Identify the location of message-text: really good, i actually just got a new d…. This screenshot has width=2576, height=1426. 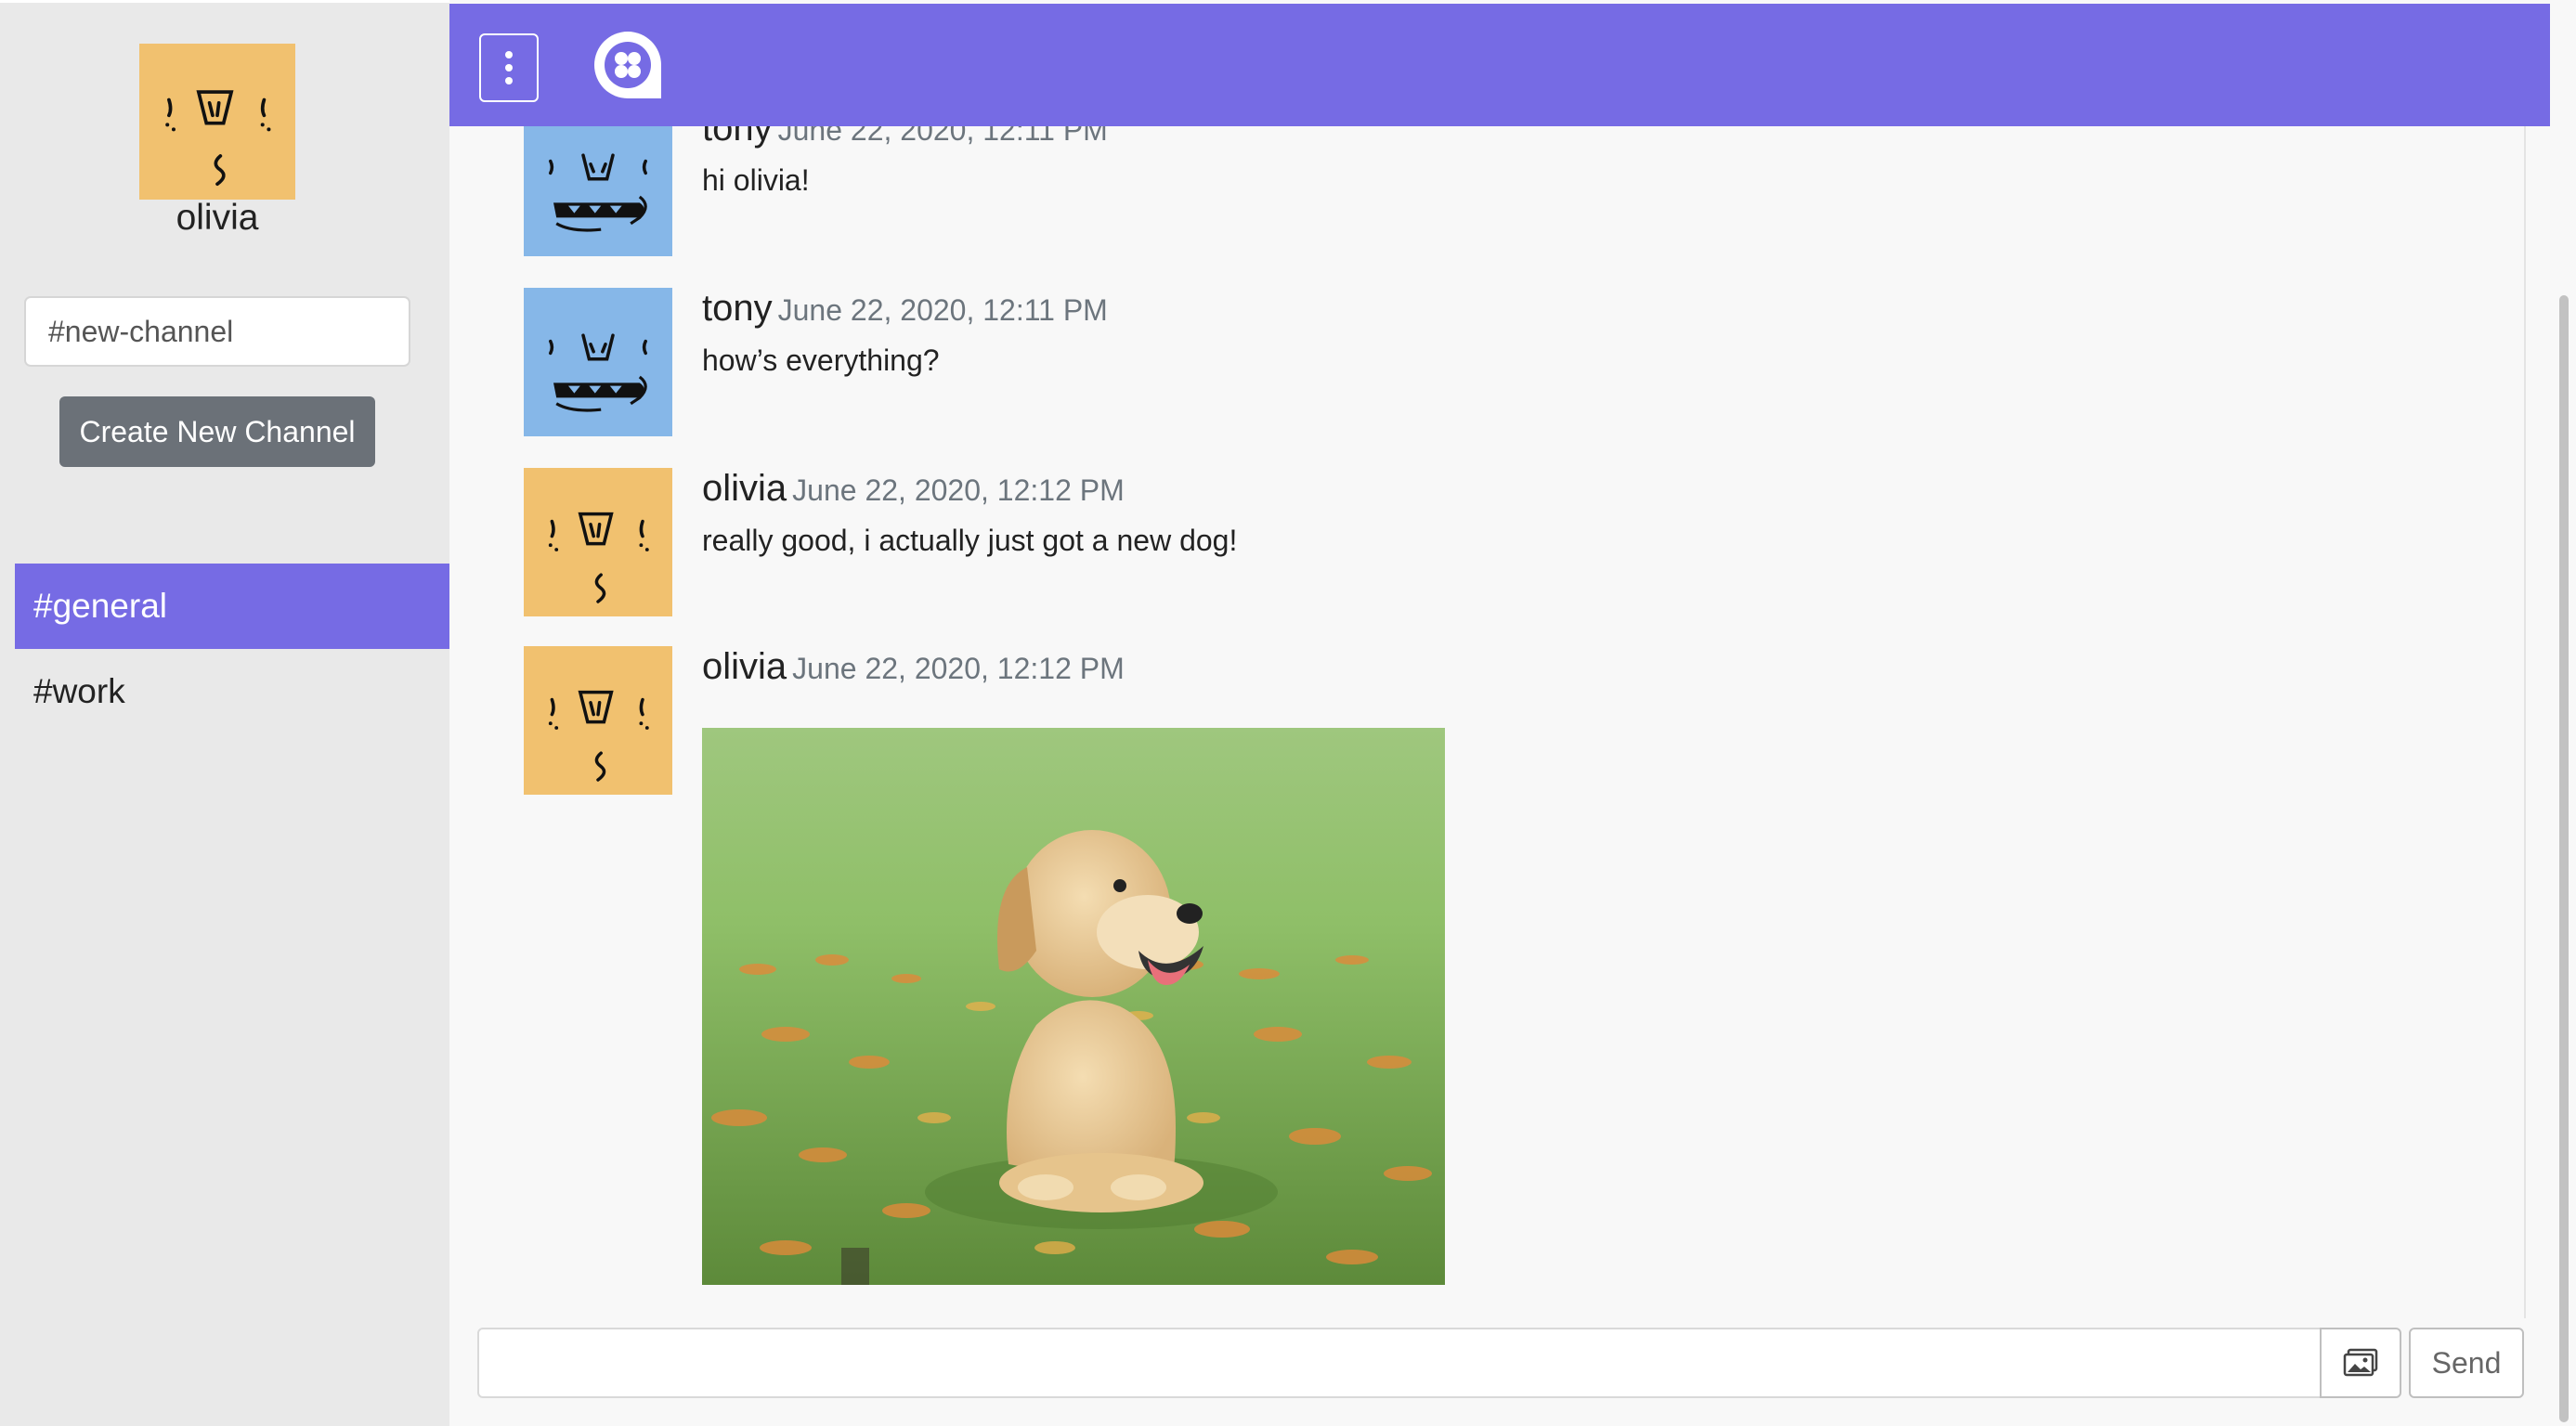
(970, 540).